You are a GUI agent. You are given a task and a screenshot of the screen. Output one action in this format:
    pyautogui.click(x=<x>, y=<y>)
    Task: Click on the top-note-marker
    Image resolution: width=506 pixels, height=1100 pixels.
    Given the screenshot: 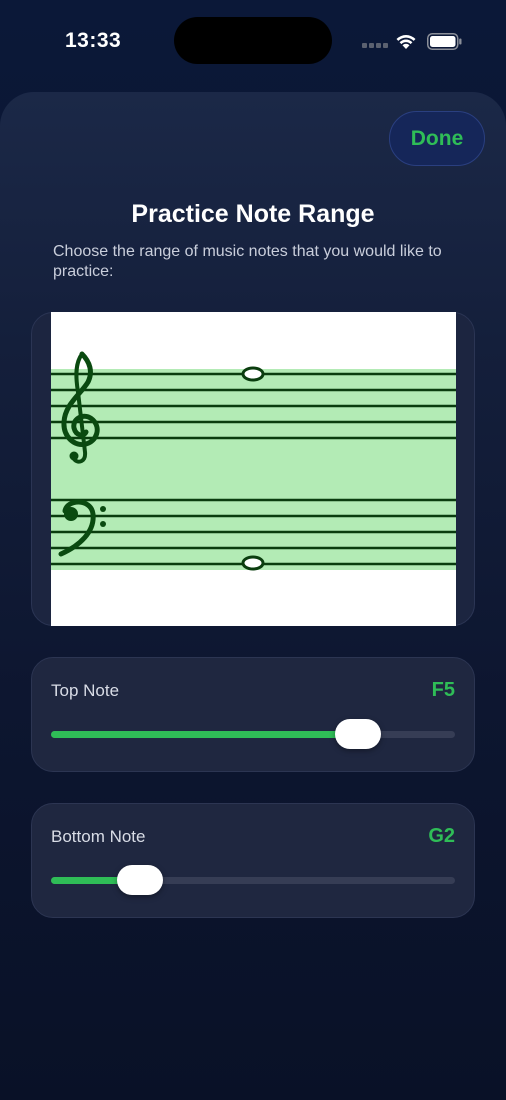 What is the action you would take?
    pyautogui.click(x=253, y=374)
    